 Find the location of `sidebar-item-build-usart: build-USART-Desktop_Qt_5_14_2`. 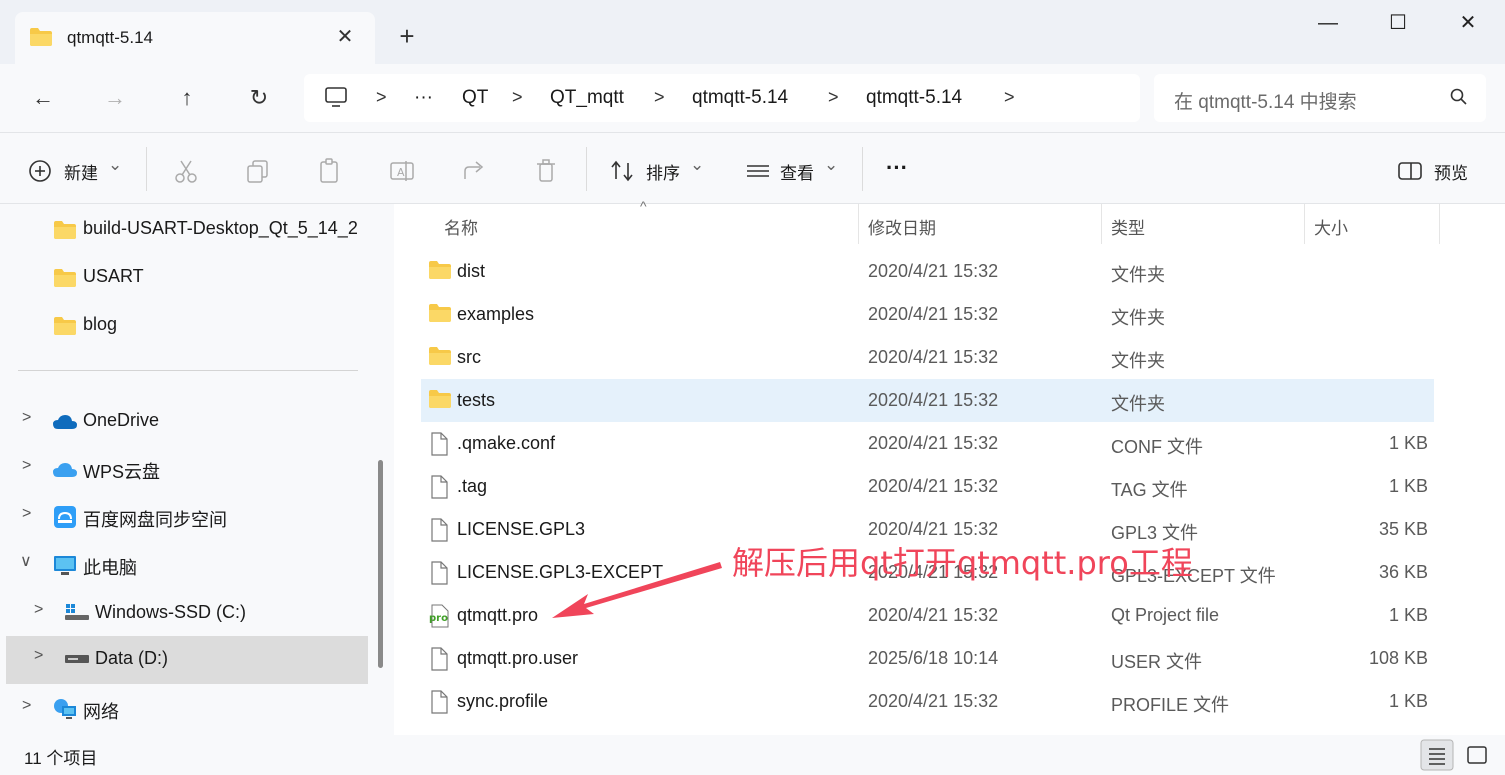

sidebar-item-build-usart: build-USART-Desktop_Qt_5_14_2 is located at coordinates (185, 229).